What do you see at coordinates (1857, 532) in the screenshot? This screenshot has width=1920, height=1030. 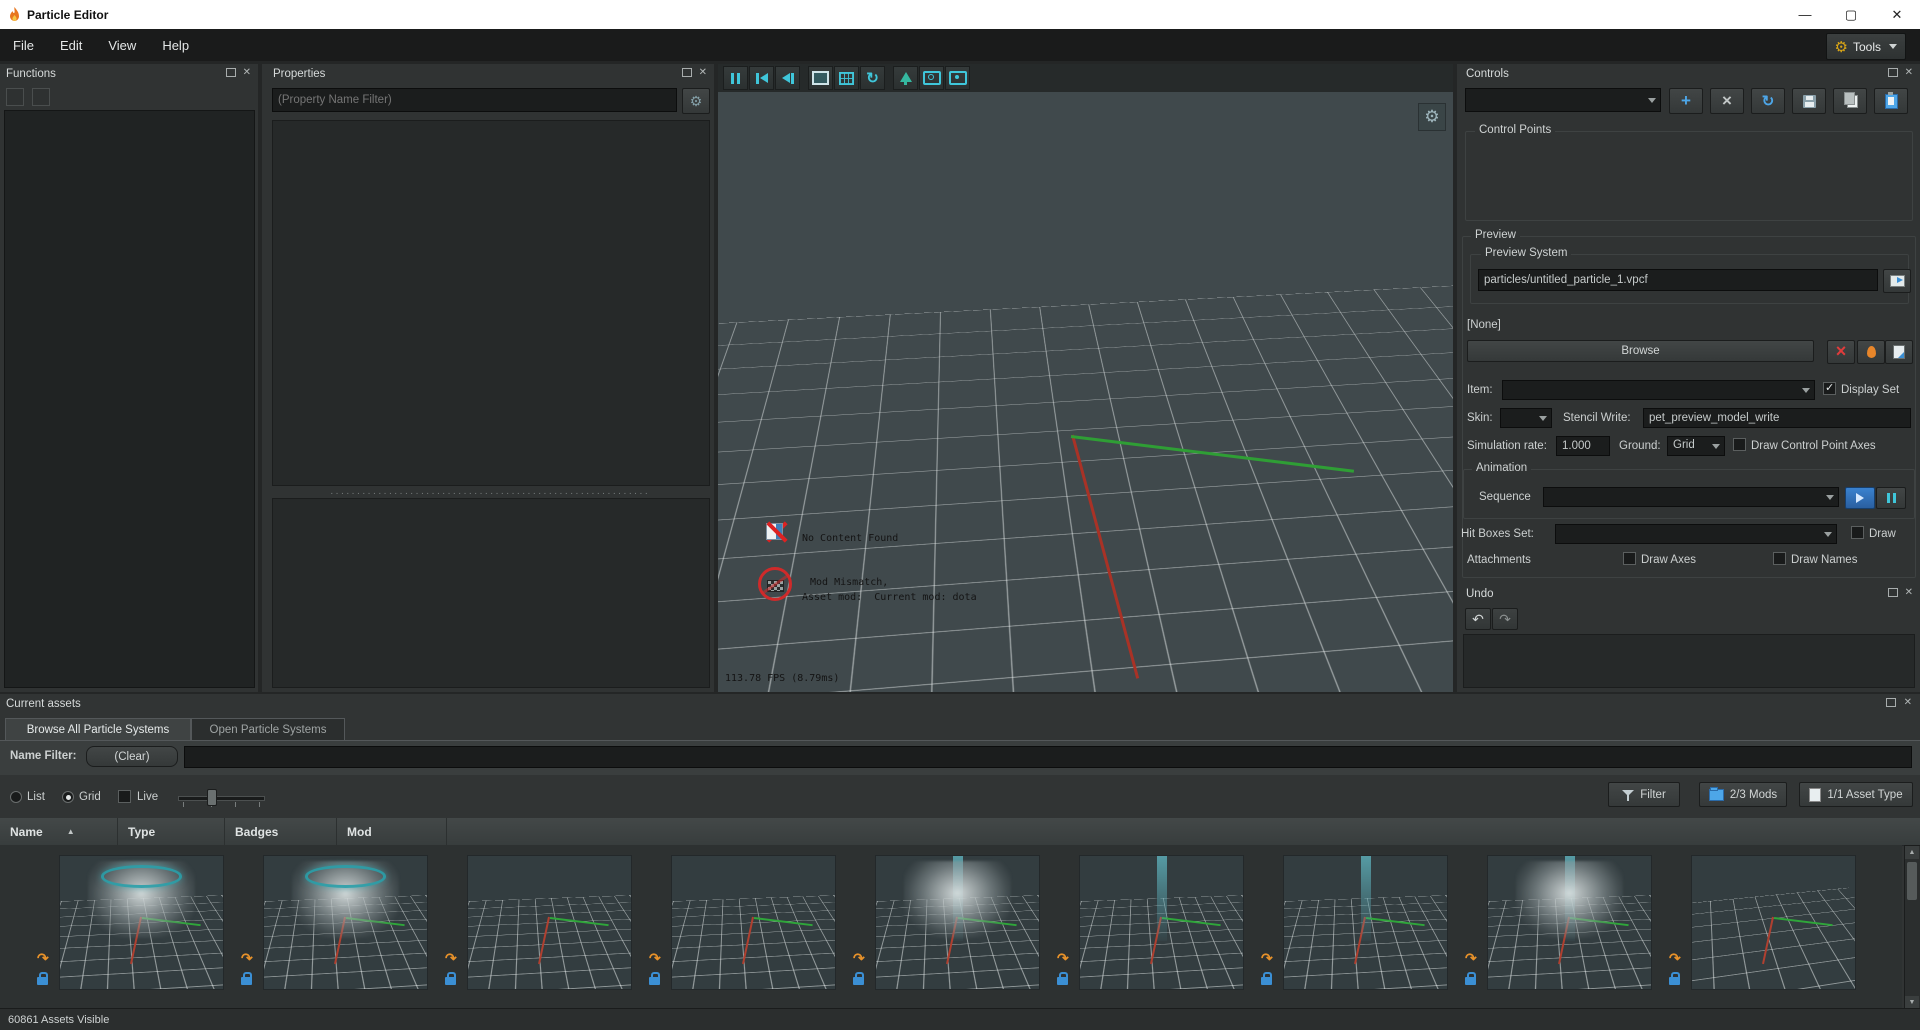 I see `hitboxes-draw-checkbox` at bounding box center [1857, 532].